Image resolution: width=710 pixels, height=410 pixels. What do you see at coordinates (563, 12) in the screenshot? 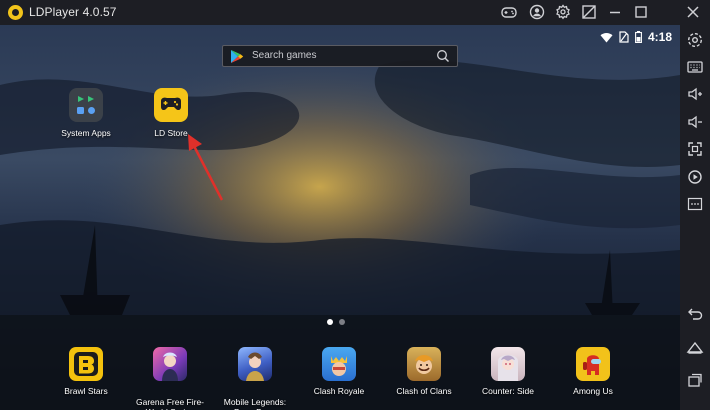
I see `settings-gear-icon` at bounding box center [563, 12].